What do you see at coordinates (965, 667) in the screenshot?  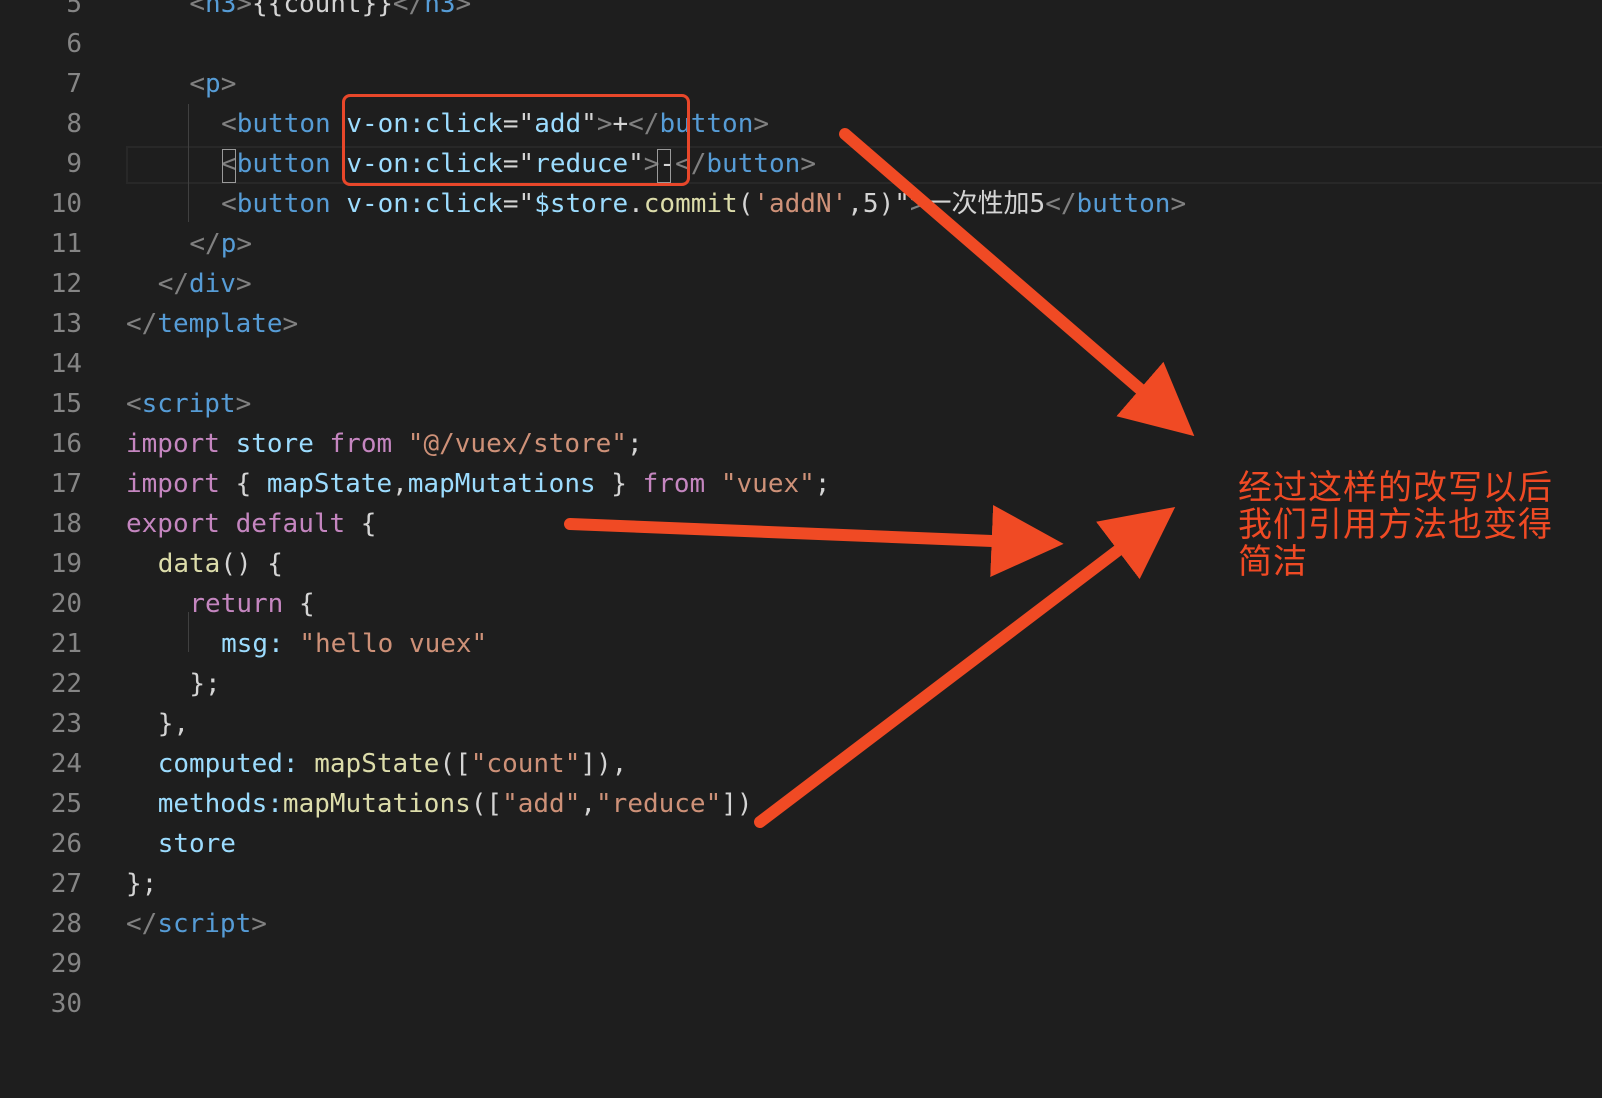 I see `arrow-bottom` at bounding box center [965, 667].